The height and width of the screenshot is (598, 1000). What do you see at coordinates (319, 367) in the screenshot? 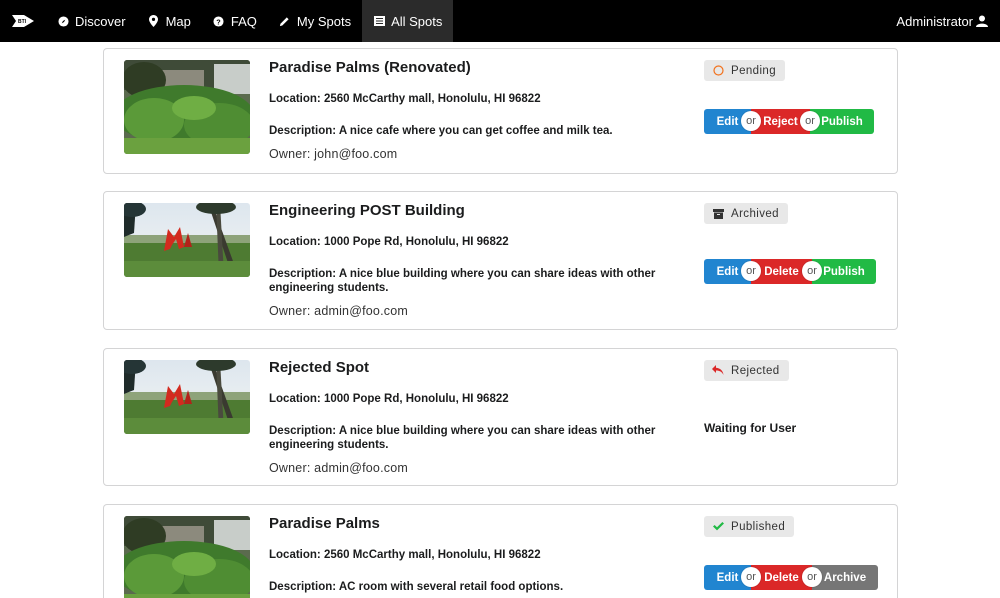
I see `spot-title: Rejected Spot` at bounding box center [319, 367].